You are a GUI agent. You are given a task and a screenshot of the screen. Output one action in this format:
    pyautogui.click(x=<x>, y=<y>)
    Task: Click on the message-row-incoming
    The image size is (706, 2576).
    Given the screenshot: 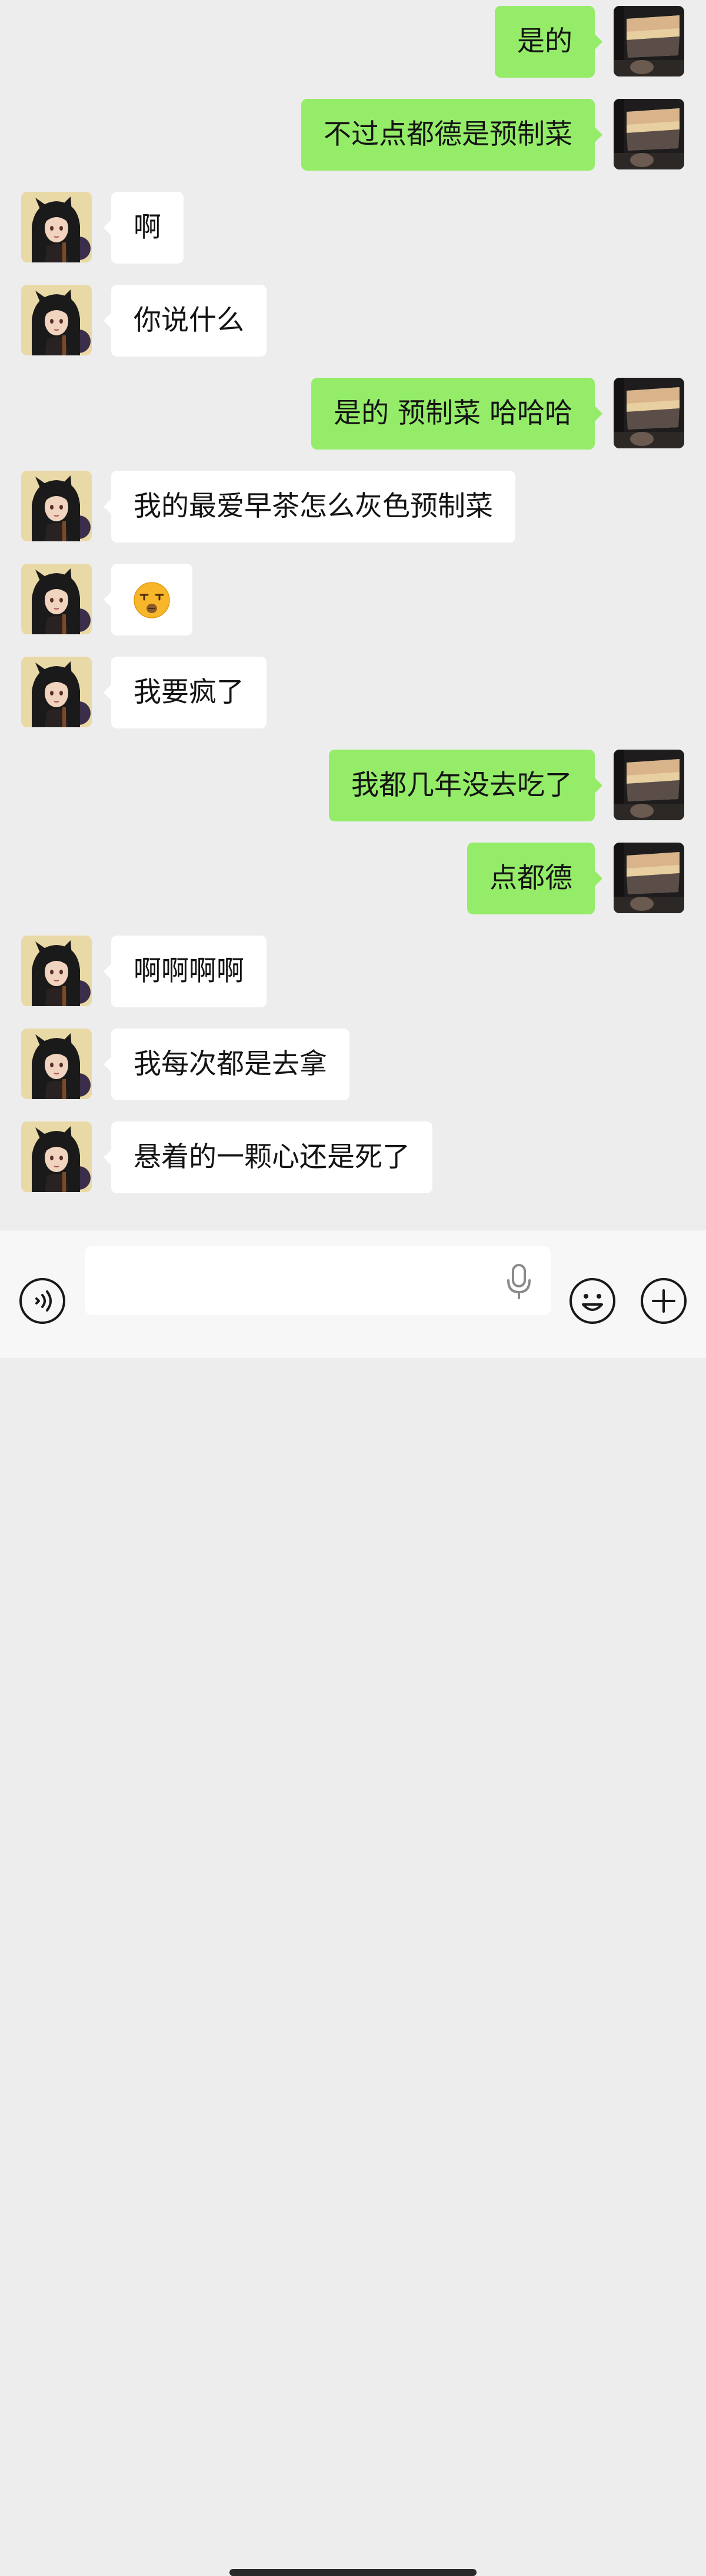 What is the action you would take?
    pyautogui.click(x=353, y=599)
    